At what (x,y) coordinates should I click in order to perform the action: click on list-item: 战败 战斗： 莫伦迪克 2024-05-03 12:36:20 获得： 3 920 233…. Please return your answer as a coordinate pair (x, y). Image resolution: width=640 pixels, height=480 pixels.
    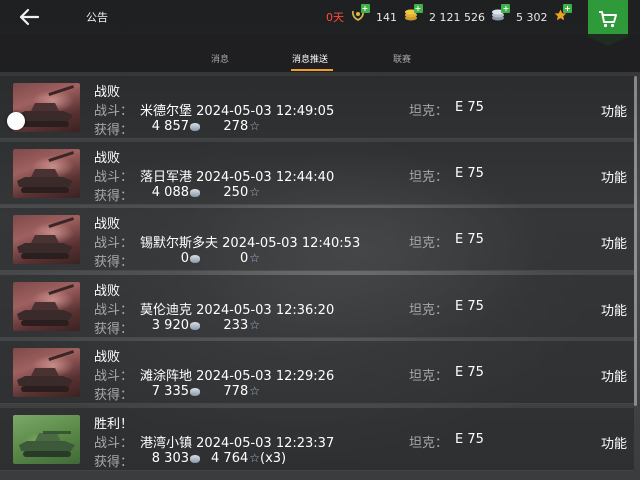
    Looking at the image, I should click on (317, 306).